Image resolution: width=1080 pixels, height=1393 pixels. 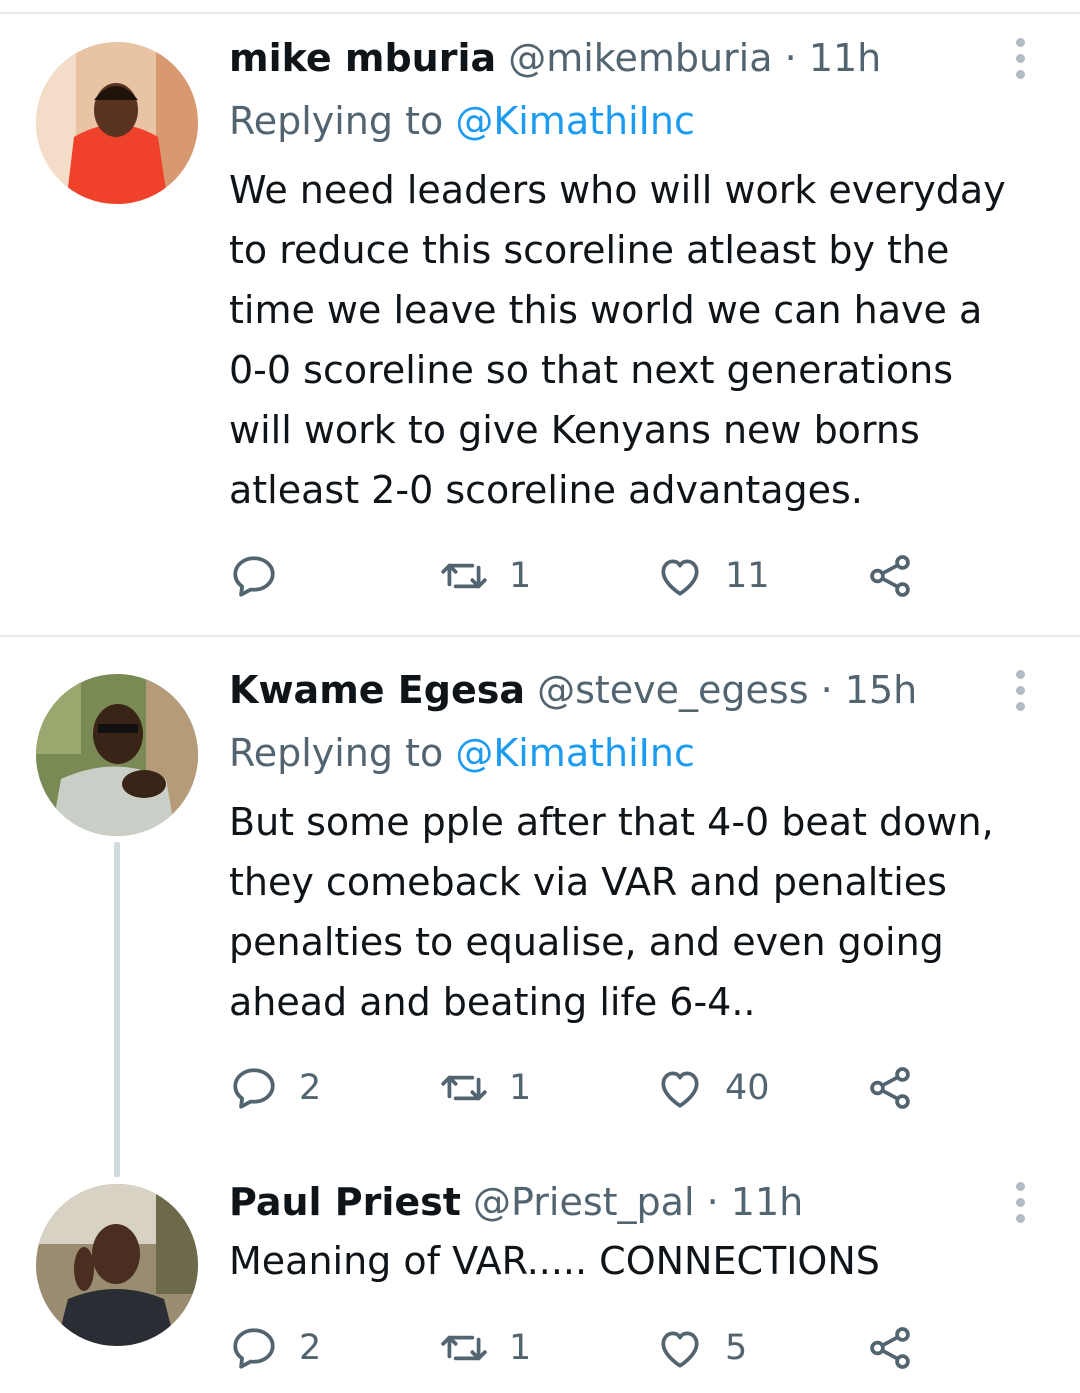 I want to click on tweet-text-line: will work to give Kenyans new borns, so click(x=574, y=430).